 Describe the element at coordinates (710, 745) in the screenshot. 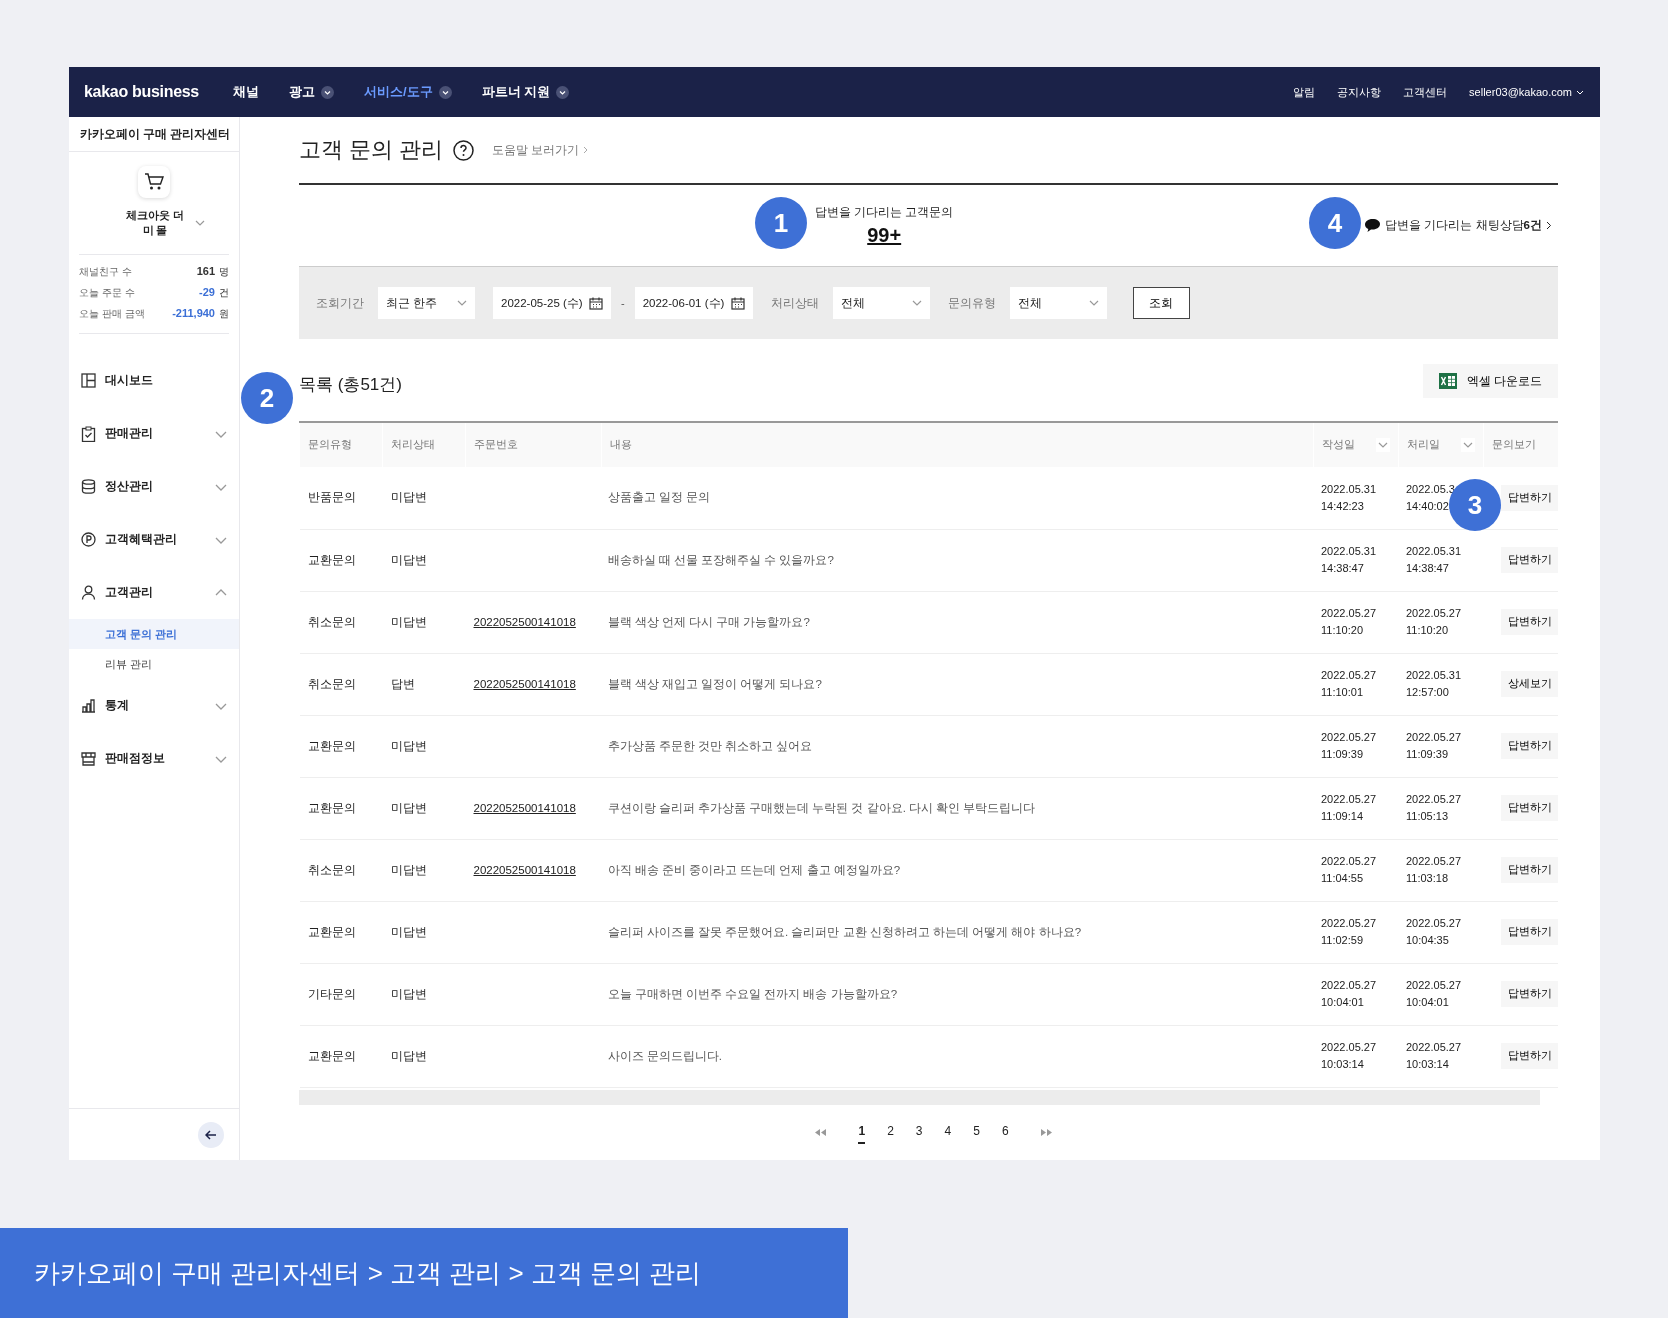

I see `inquiry-content: 추가상품 주문한 것만 취소하고 싶어요` at that location.